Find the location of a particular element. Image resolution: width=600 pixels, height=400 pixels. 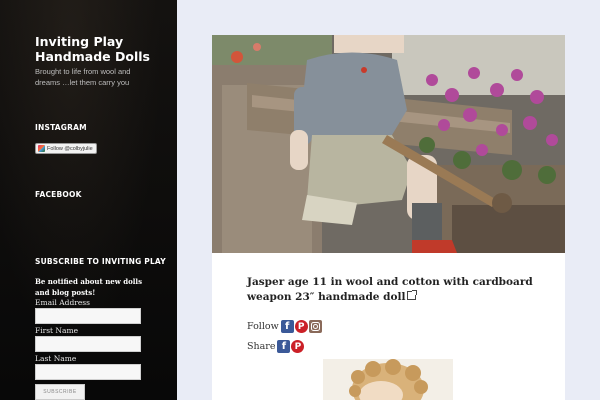

share-row: Share f P is located at coordinates (276, 346).